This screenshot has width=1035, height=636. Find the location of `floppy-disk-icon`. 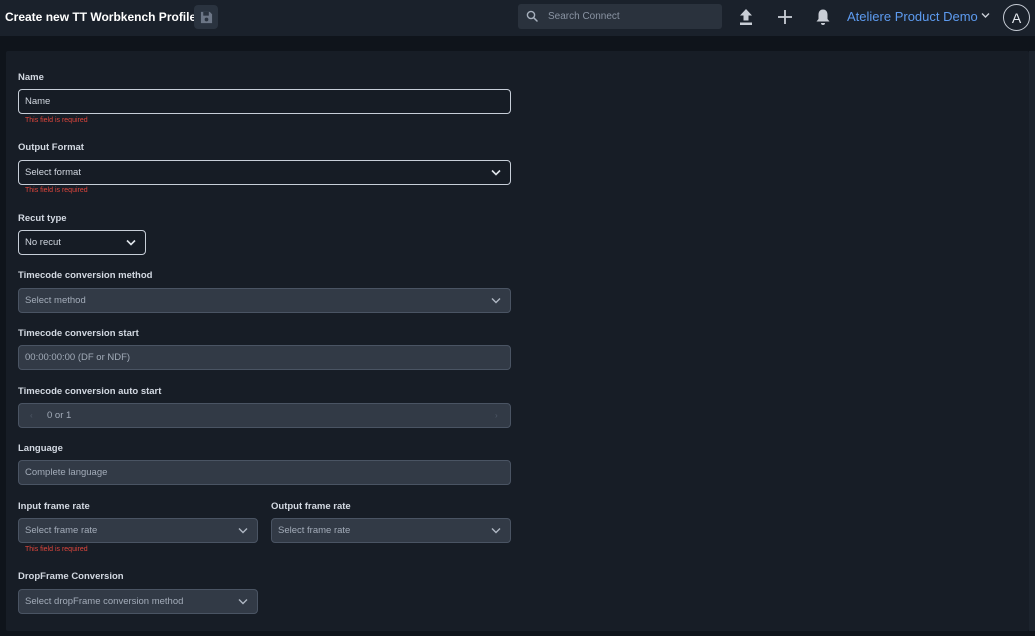

floppy-disk-icon is located at coordinates (206, 17).